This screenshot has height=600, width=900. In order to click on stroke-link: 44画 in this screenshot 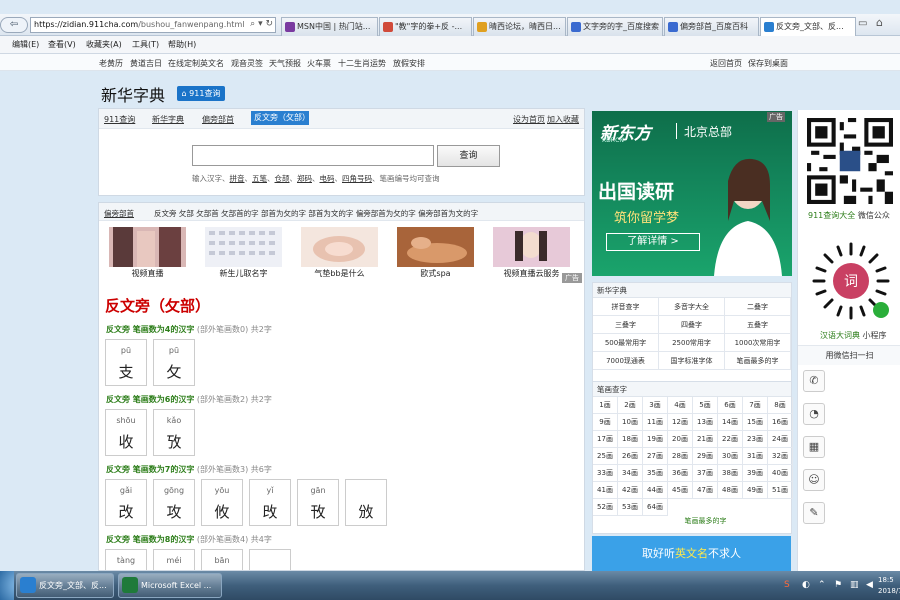, I will do `click(655, 490)`.